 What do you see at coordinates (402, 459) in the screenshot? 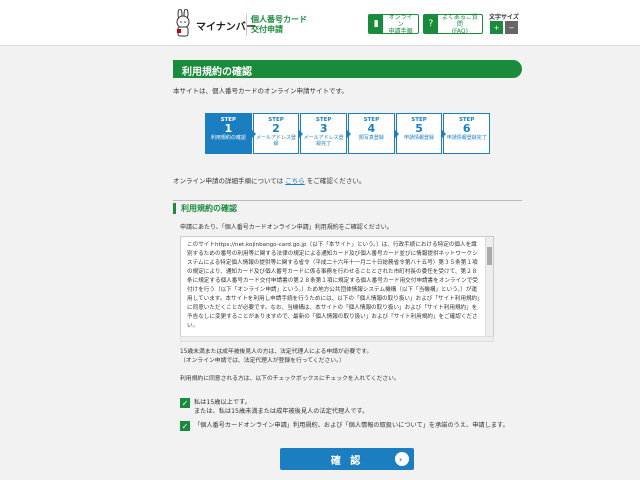
I see `chevron-right-icon: ›` at bounding box center [402, 459].